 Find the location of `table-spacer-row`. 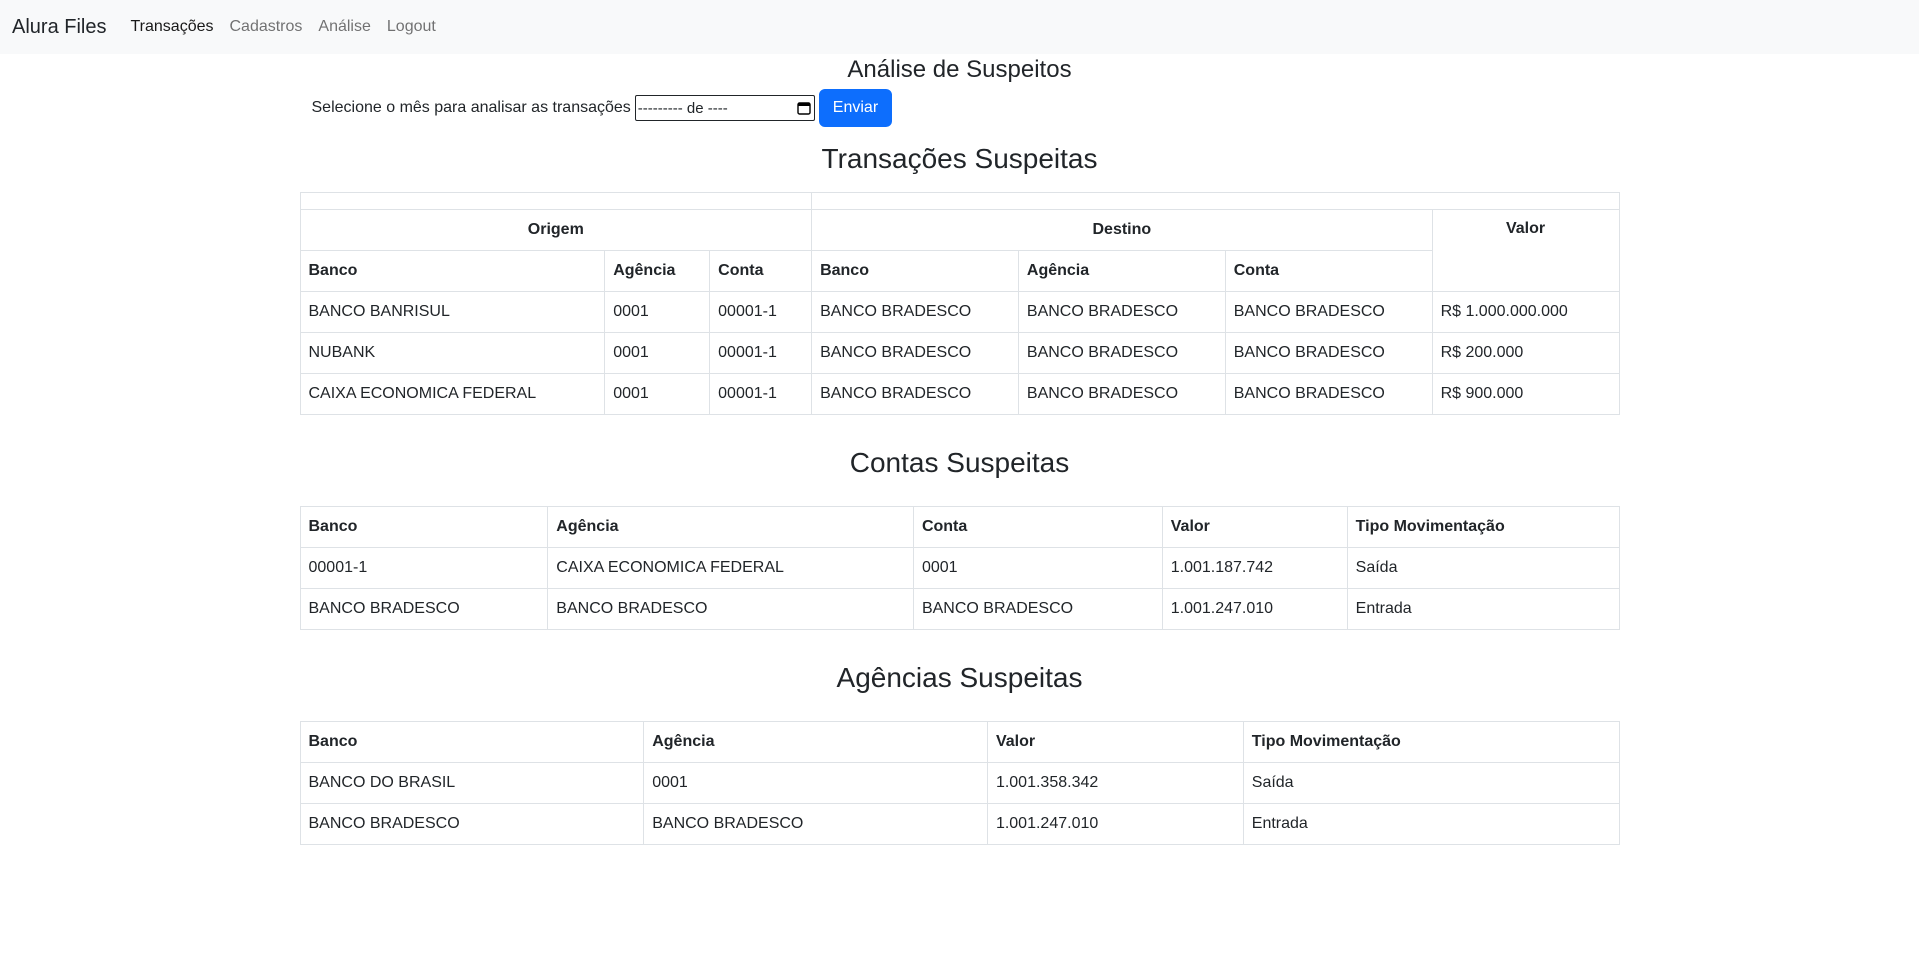

table-spacer-row is located at coordinates (959, 201).